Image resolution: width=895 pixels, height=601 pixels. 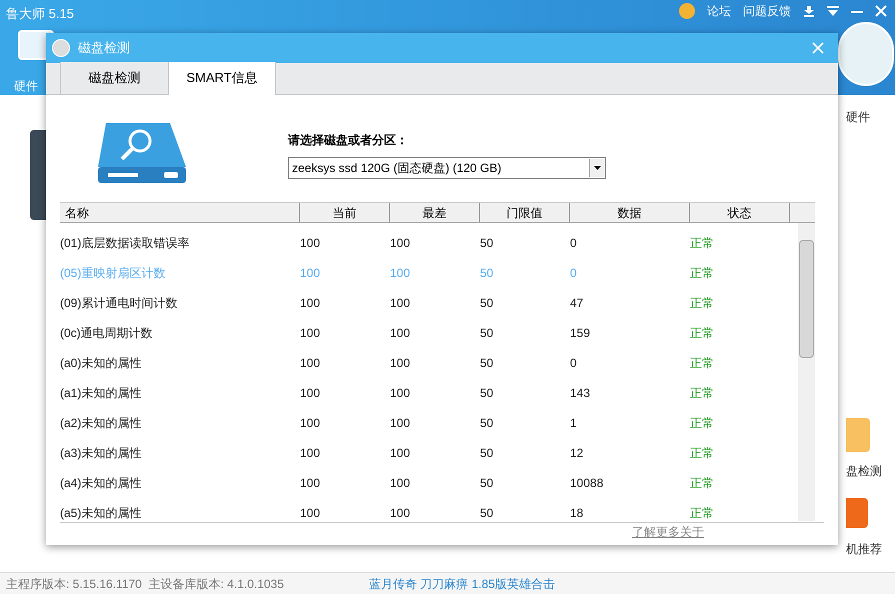 What do you see at coordinates (428, 393) in the screenshot?
I see `table-row: (a1)未知的属性 100 100 50 143 正常` at bounding box center [428, 393].